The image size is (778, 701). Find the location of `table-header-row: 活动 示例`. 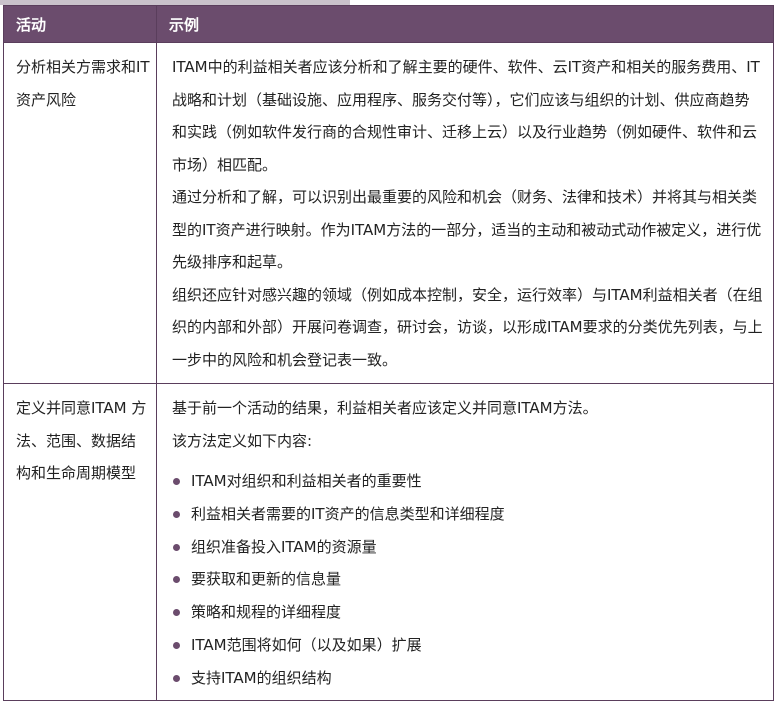

table-header-row: 活动 示例 is located at coordinates (388, 24).